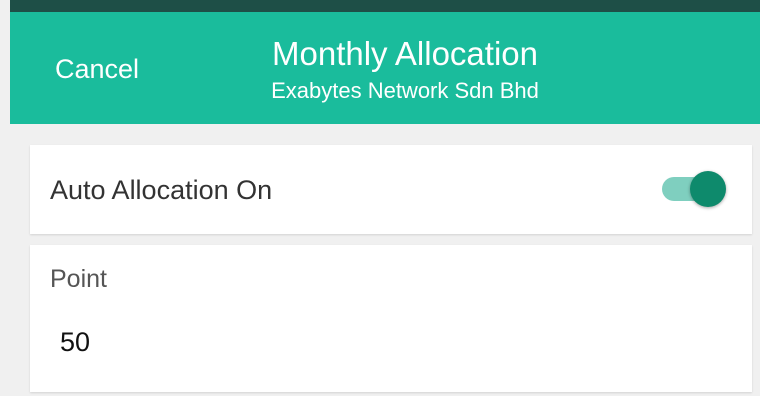  What do you see at coordinates (385, 6) in the screenshot?
I see `status-bar` at bounding box center [385, 6].